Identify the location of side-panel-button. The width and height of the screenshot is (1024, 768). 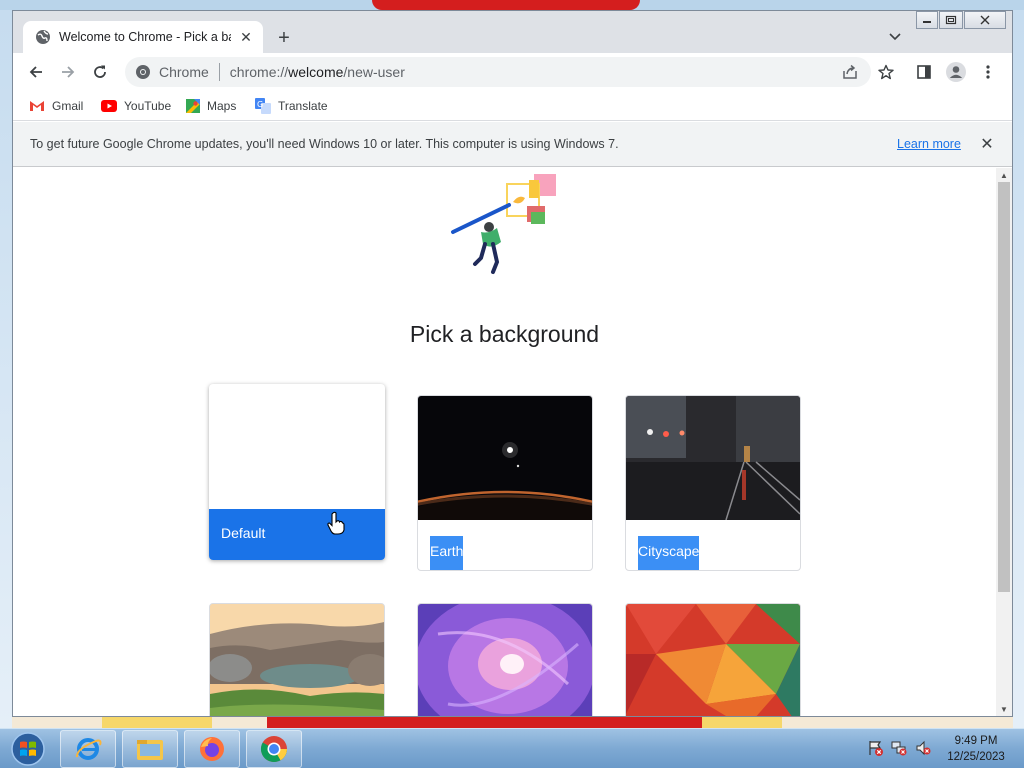
(924, 72).